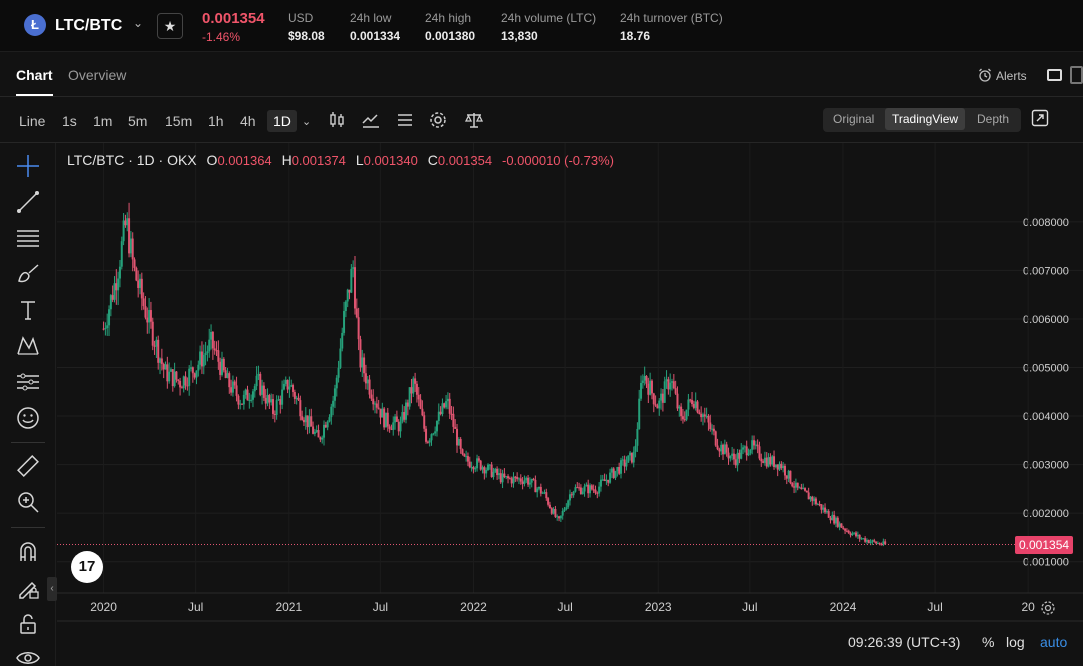  Describe the element at coordinates (102, 121) in the screenshot. I see `timeframe-1m: 1m` at that location.